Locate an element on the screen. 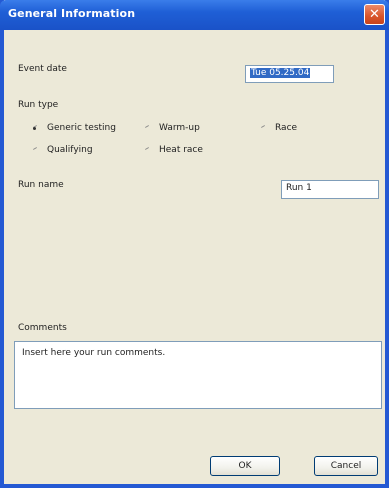 This screenshot has height=488, width=389. radio-warm-up: Warm-up is located at coordinates (172, 128).